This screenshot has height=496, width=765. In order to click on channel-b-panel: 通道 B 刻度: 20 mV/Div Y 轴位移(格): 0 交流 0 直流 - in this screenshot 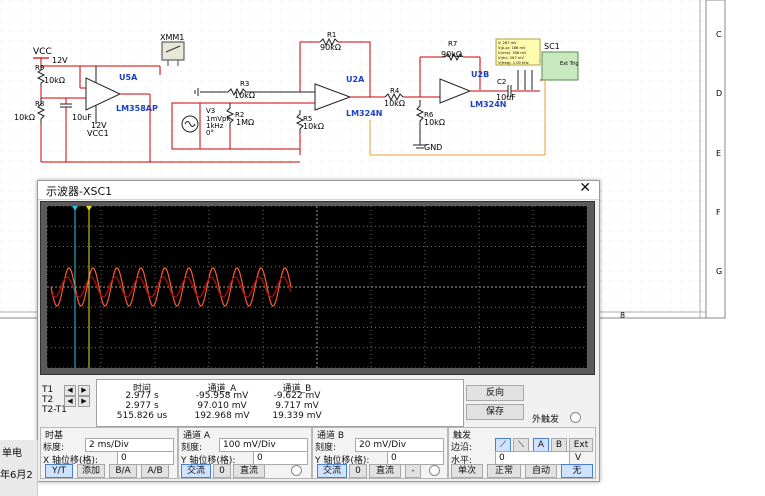, I will do `click(380, 453)`.